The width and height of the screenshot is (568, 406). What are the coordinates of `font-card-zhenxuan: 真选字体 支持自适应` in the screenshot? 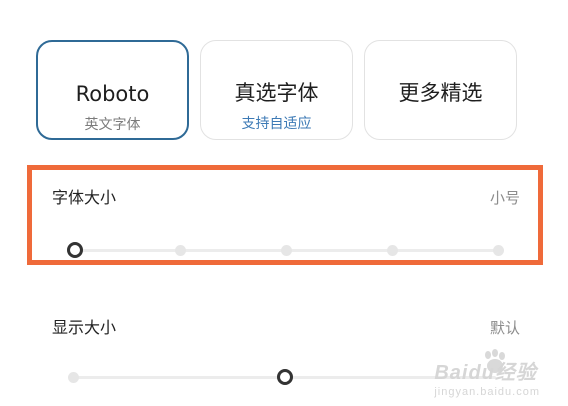 It's located at (276, 90).